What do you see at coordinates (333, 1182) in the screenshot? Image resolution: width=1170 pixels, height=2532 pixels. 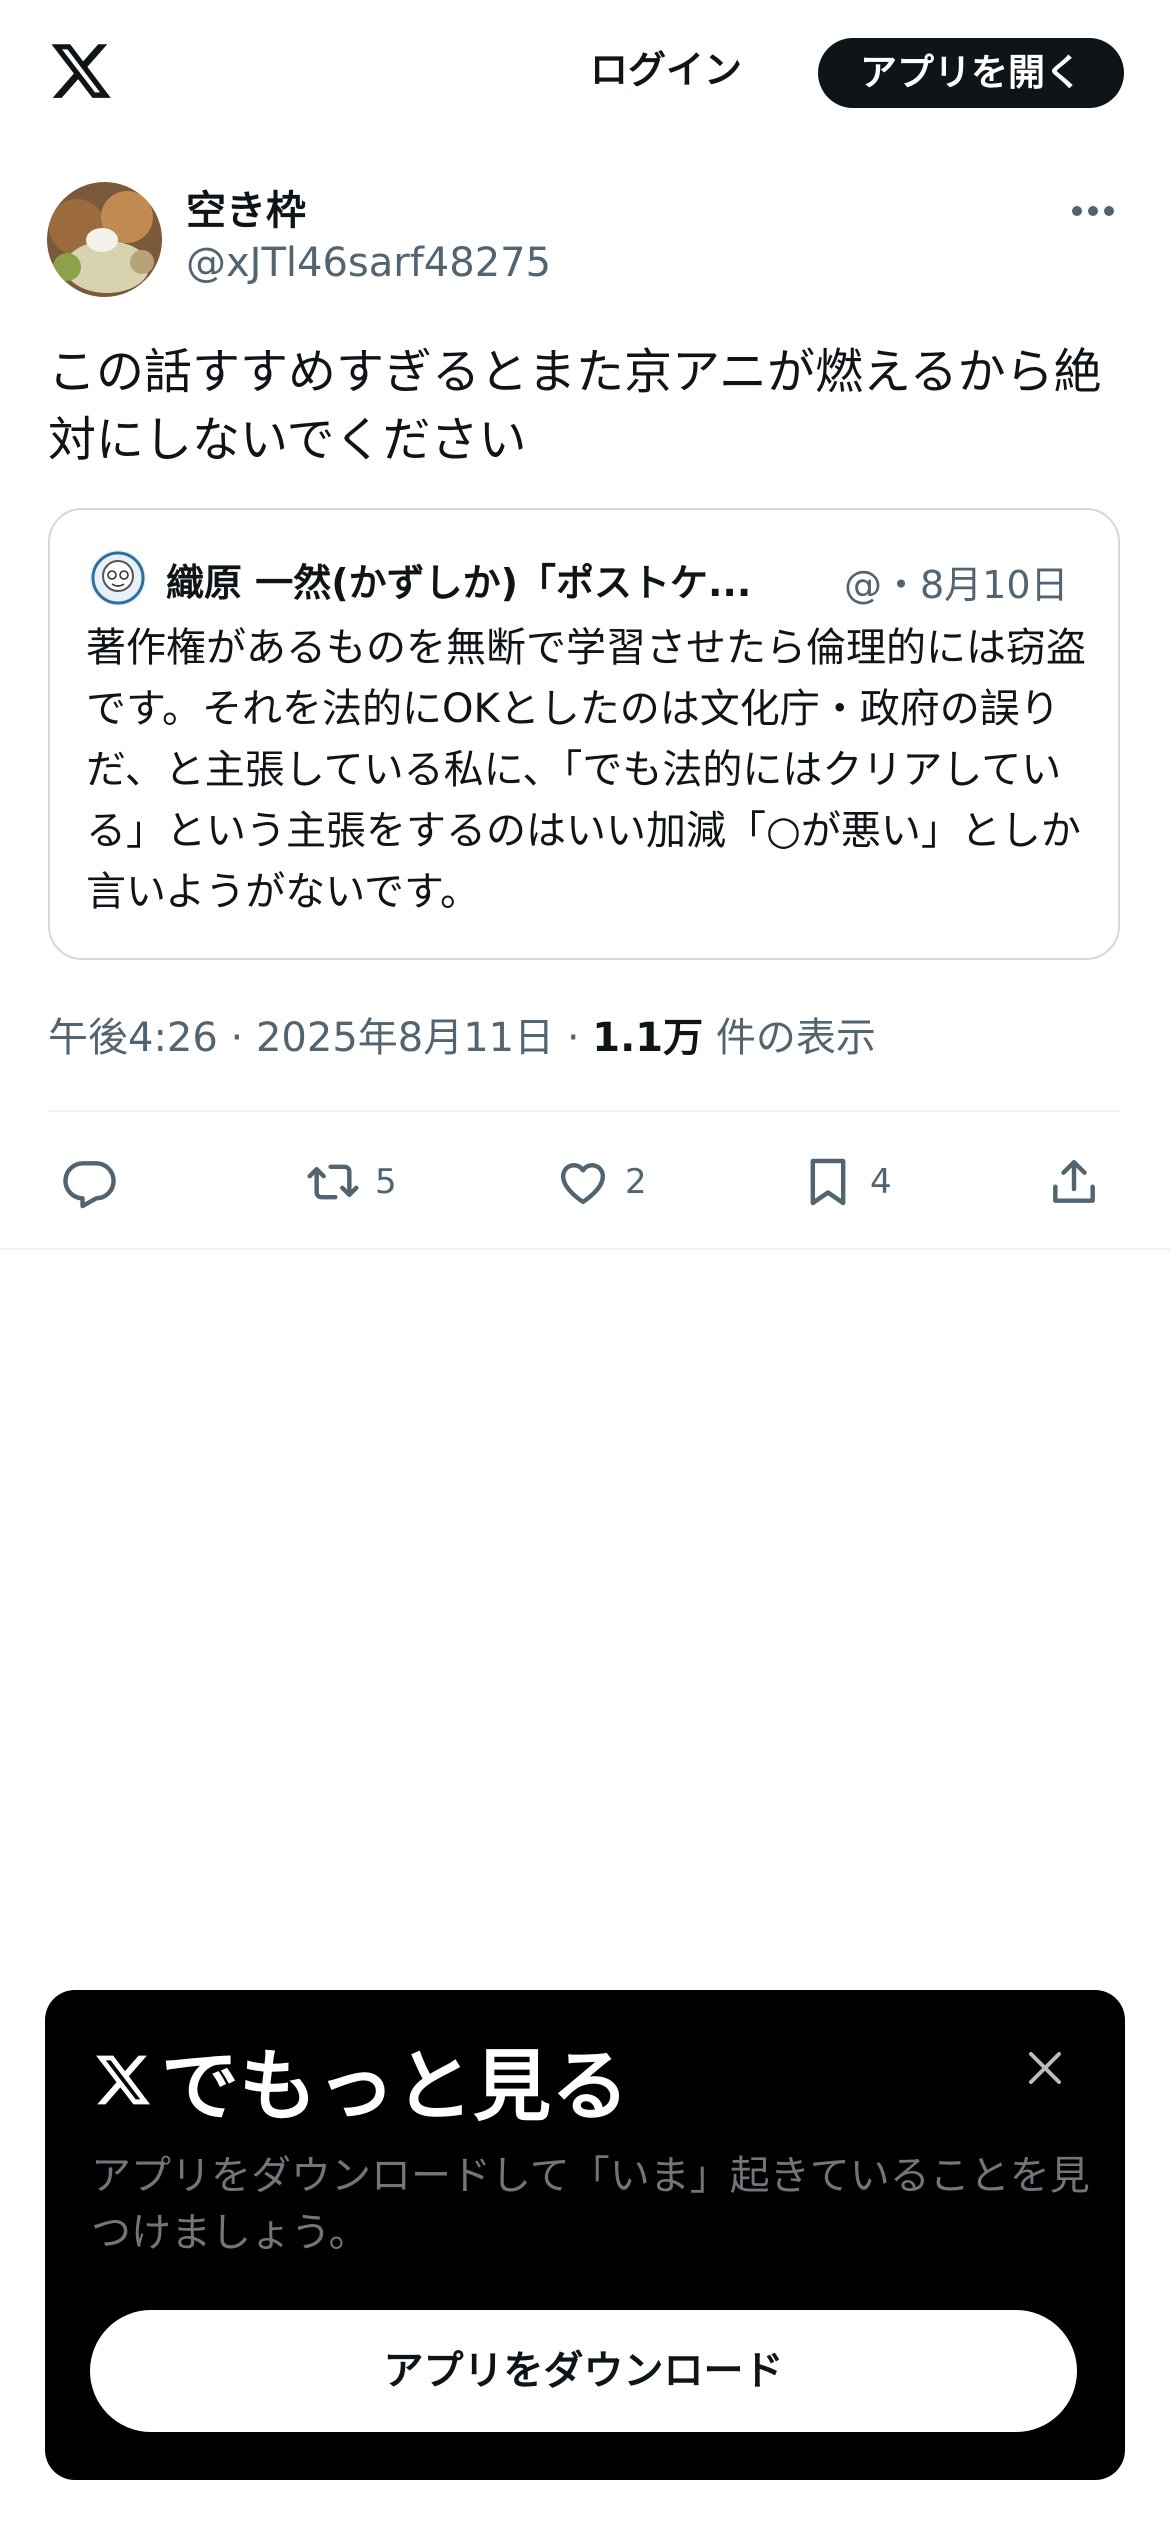 I see `retweet-icon` at bounding box center [333, 1182].